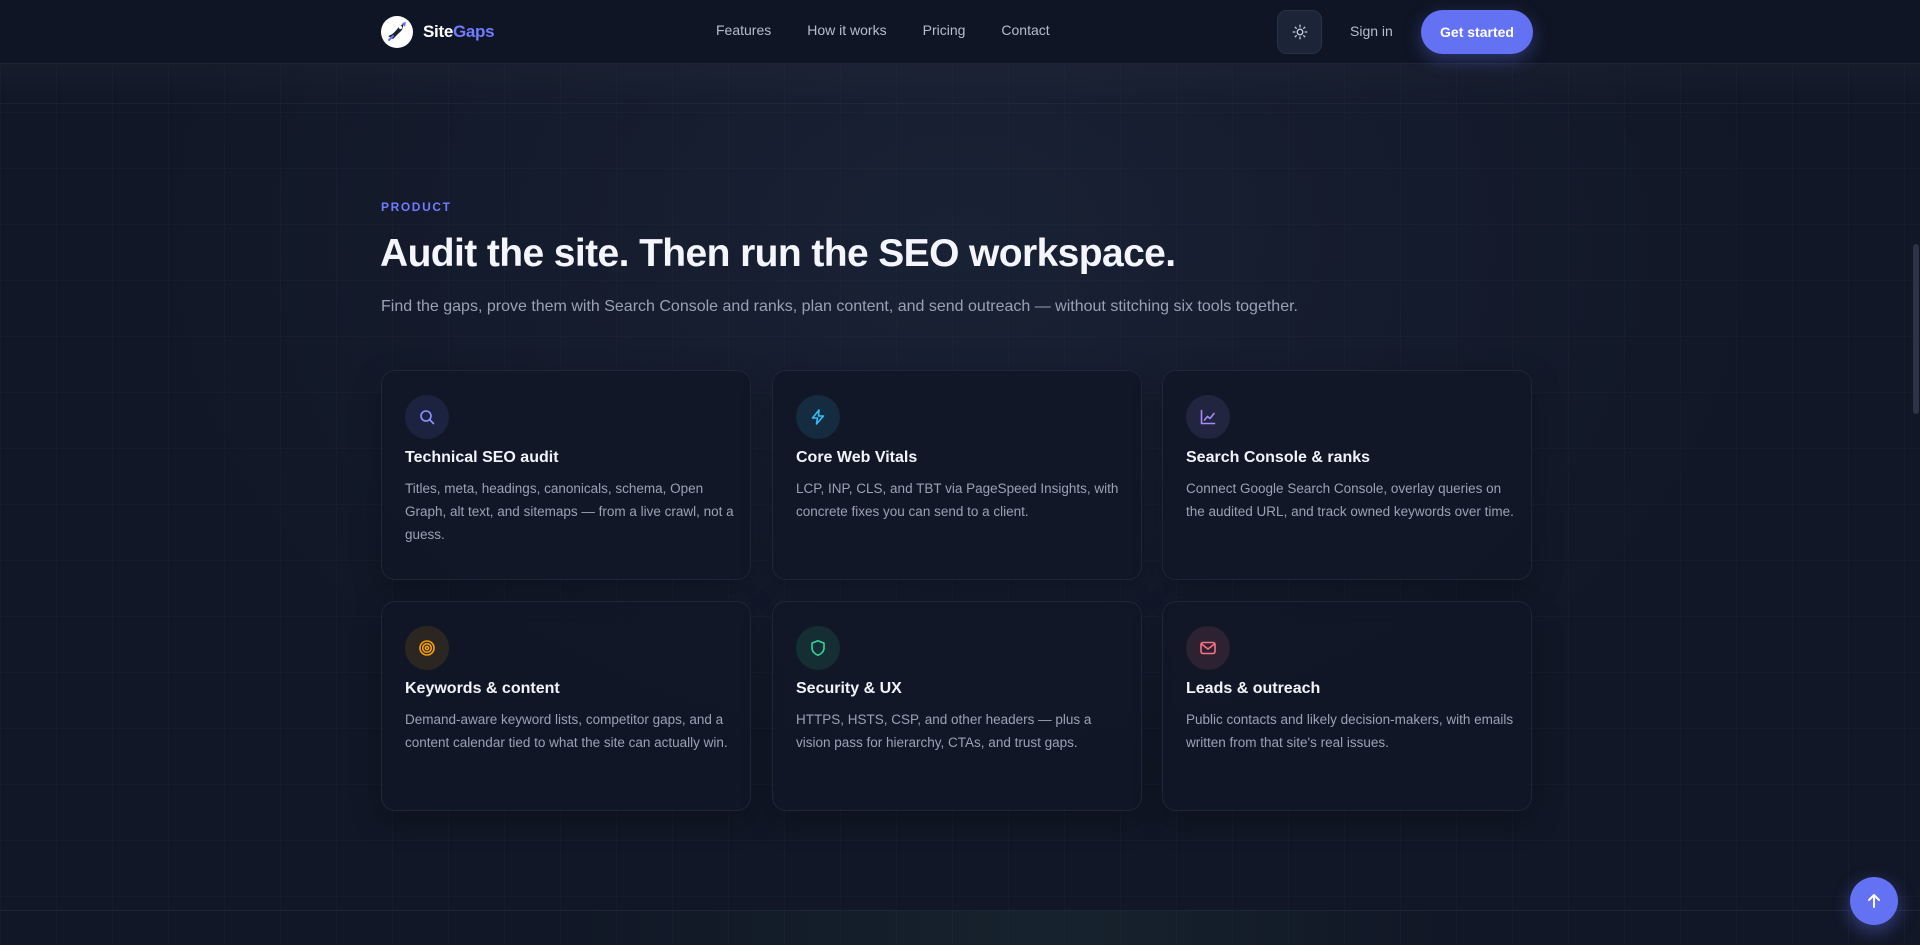 The height and width of the screenshot is (945, 1920). What do you see at coordinates (1916, 329) in the screenshot?
I see `scrollbar-thumb` at bounding box center [1916, 329].